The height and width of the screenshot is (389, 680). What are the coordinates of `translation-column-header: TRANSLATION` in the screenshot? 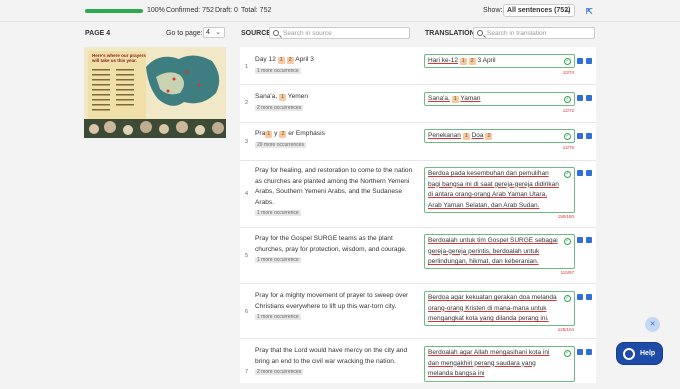 It's located at (450, 33).